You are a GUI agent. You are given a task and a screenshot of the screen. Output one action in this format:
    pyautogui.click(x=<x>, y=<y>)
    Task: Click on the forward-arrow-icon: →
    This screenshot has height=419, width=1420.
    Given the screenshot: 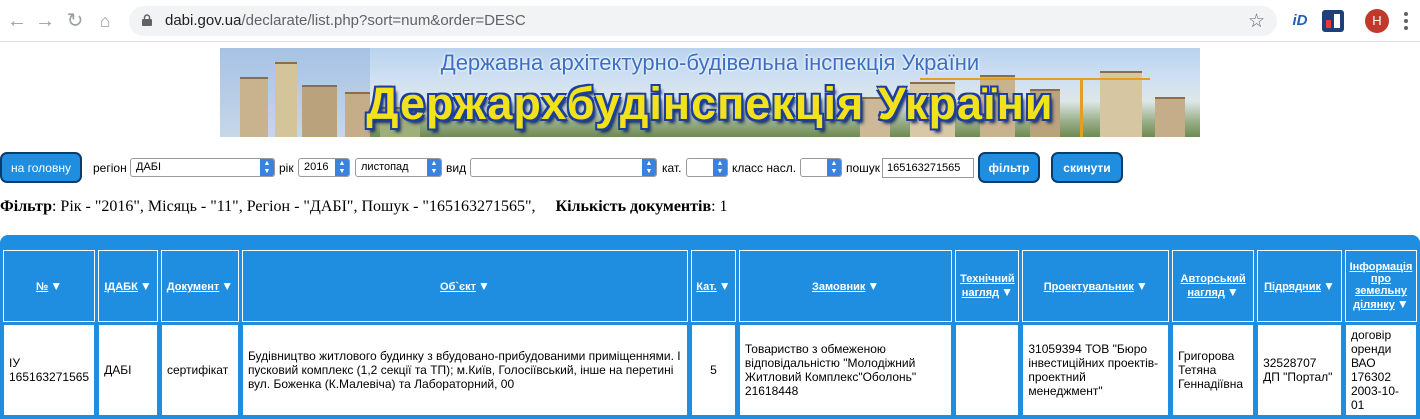 What is the action you would take?
    pyautogui.click(x=45, y=21)
    